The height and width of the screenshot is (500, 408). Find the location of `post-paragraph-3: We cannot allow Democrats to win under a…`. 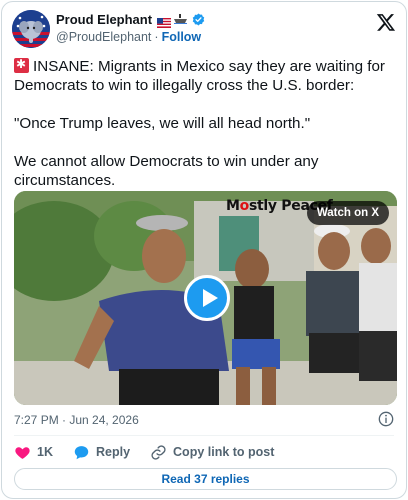

post-paragraph-3: We cannot allow Democrats to win under a… is located at coordinates (166, 171).